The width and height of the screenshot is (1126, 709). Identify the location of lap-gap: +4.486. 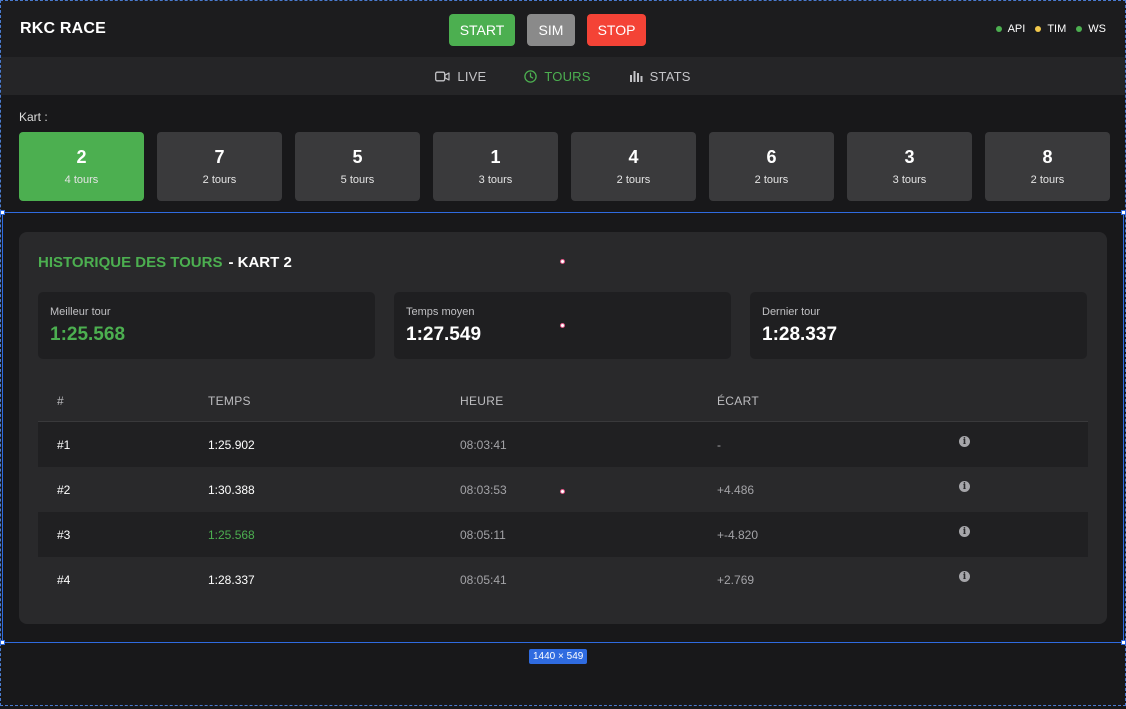
(736, 490).